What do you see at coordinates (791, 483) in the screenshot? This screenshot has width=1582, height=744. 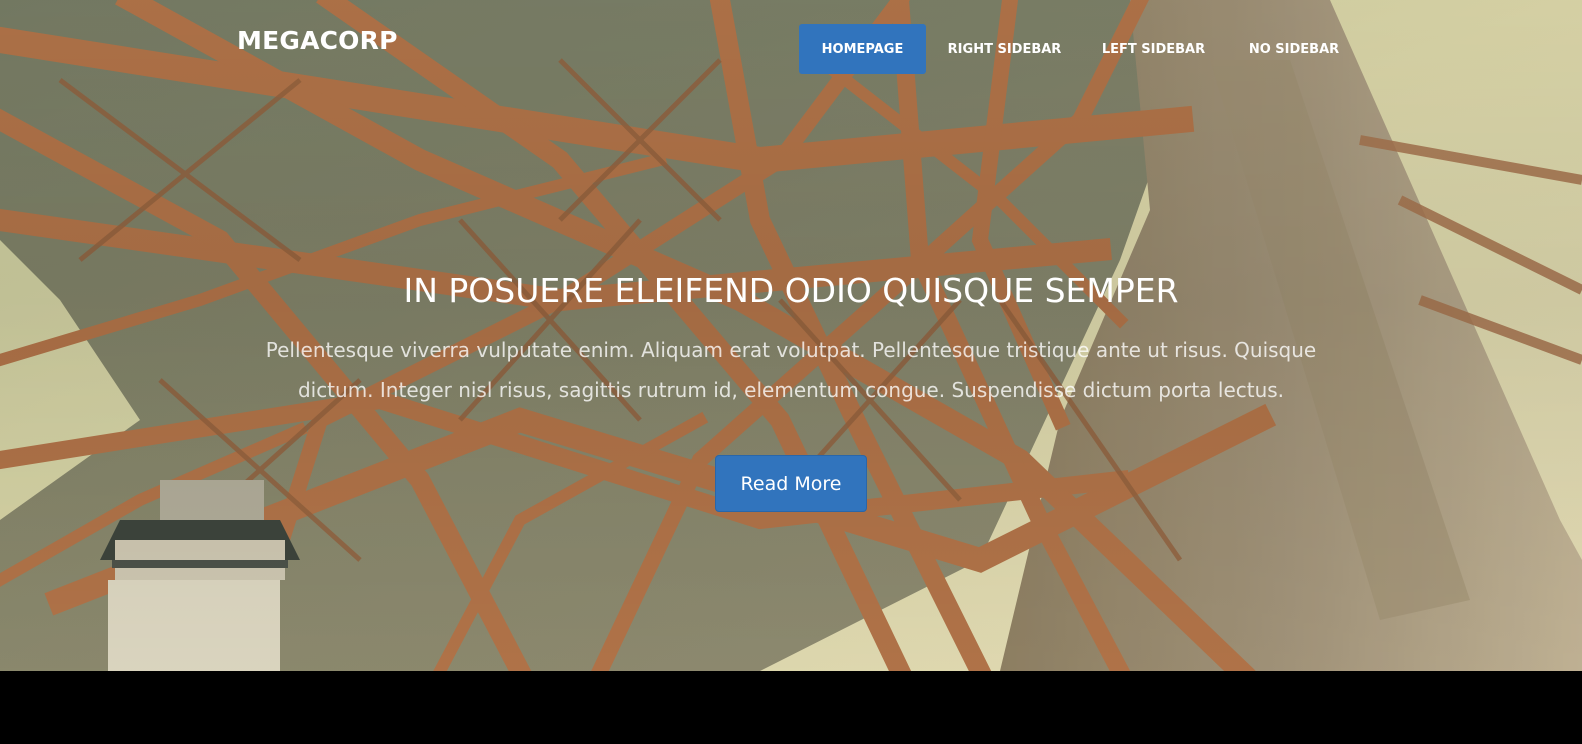 I see `read-more-button: Read More` at bounding box center [791, 483].